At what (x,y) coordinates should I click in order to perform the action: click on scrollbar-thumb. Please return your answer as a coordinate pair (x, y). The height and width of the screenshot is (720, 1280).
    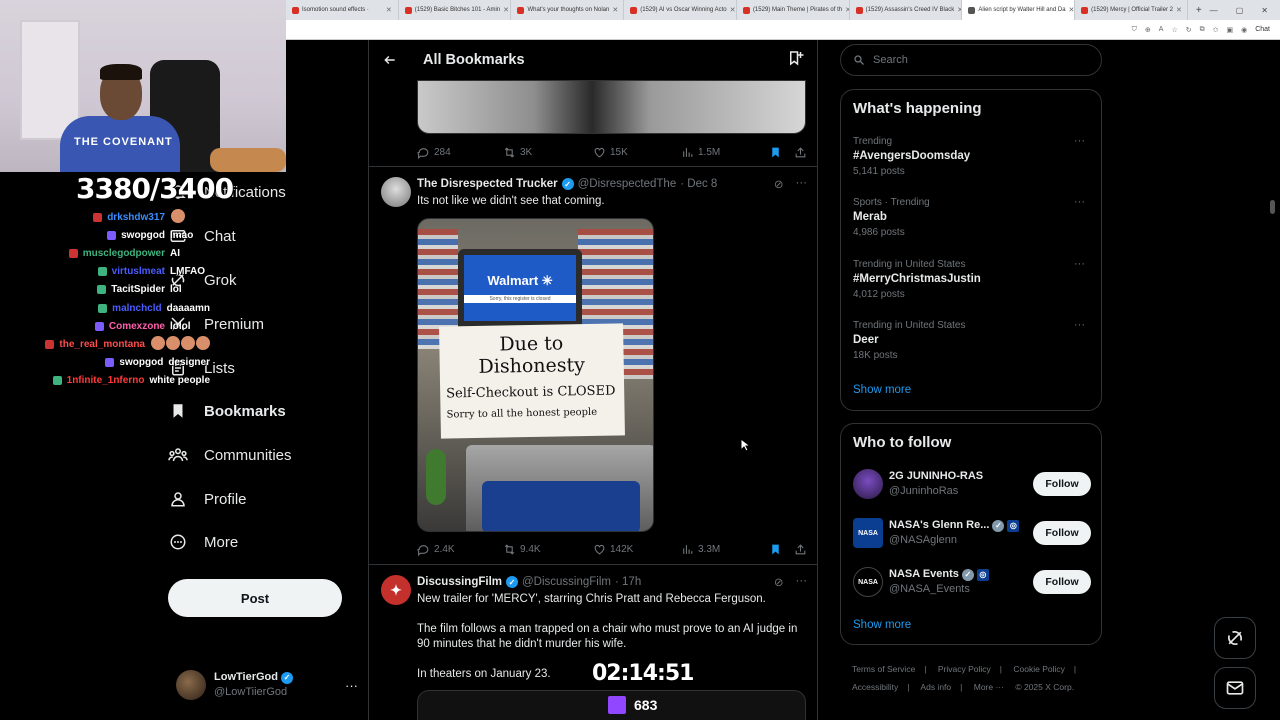
    Looking at the image, I should click on (1272, 207).